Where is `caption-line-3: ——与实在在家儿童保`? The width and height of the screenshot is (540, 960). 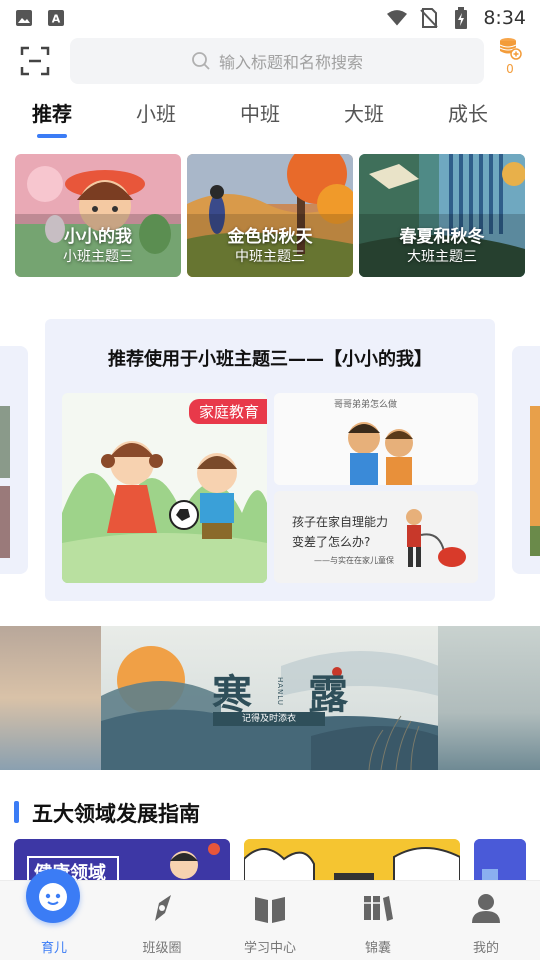 caption-line-3: ——与实在在家儿童保 is located at coordinates (354, 560).